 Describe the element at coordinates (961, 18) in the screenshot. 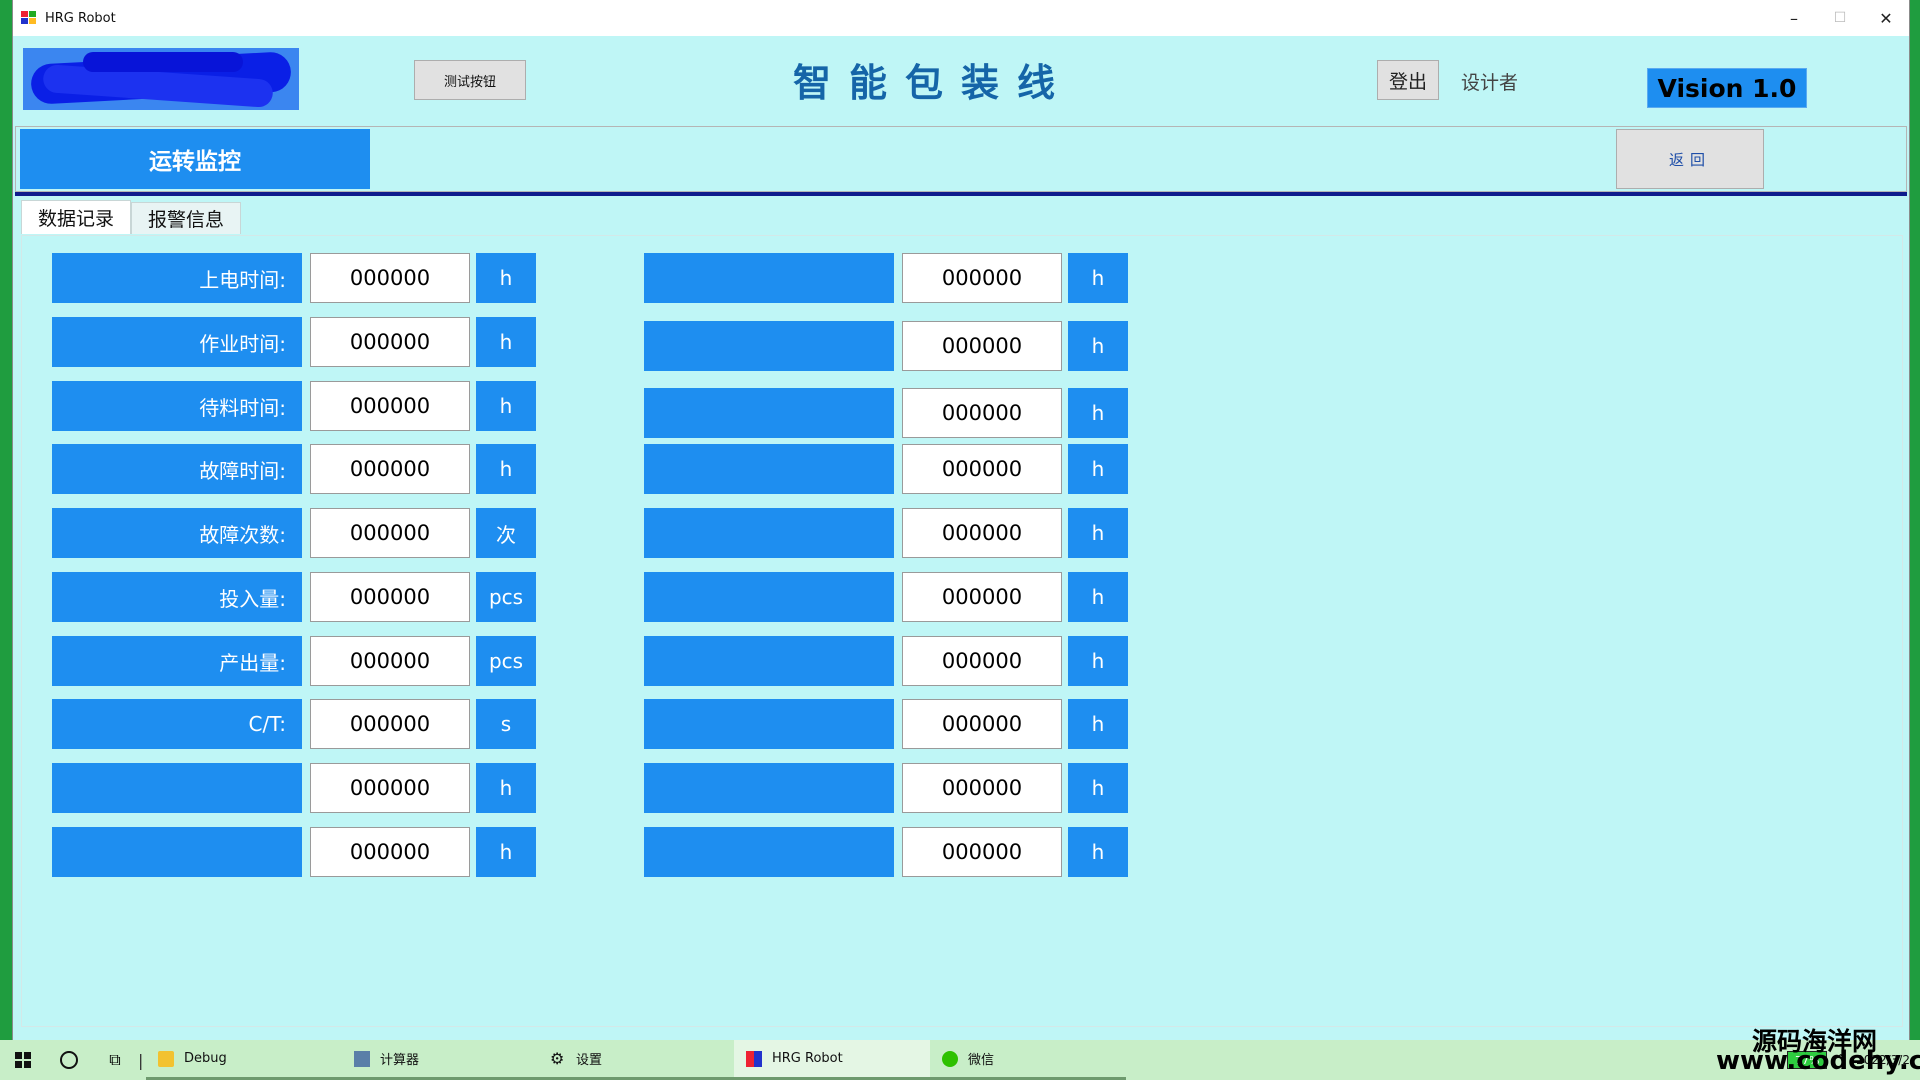

I see `title-bar: HRG Robot – ☐ ✕` at that location.